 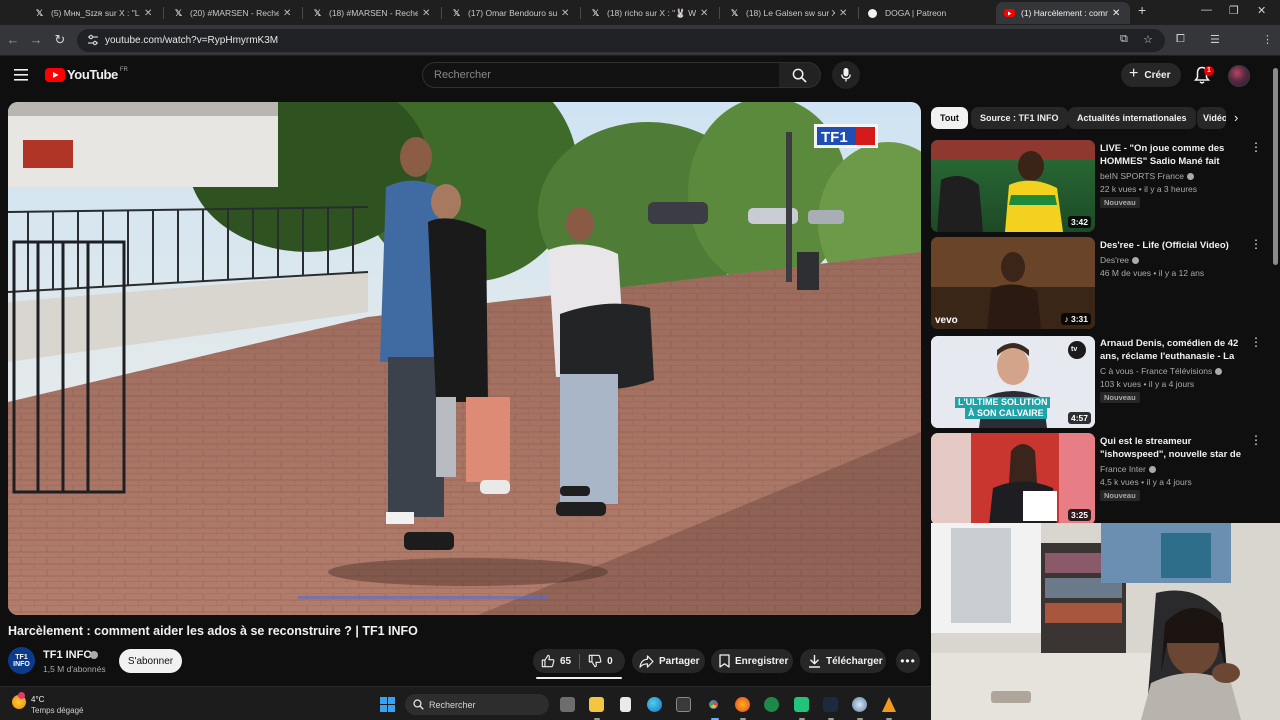 What do you see at coordinates (1239, 76) in the screenshot?
I see `account-avatar` at bounding box center [1239, 76].